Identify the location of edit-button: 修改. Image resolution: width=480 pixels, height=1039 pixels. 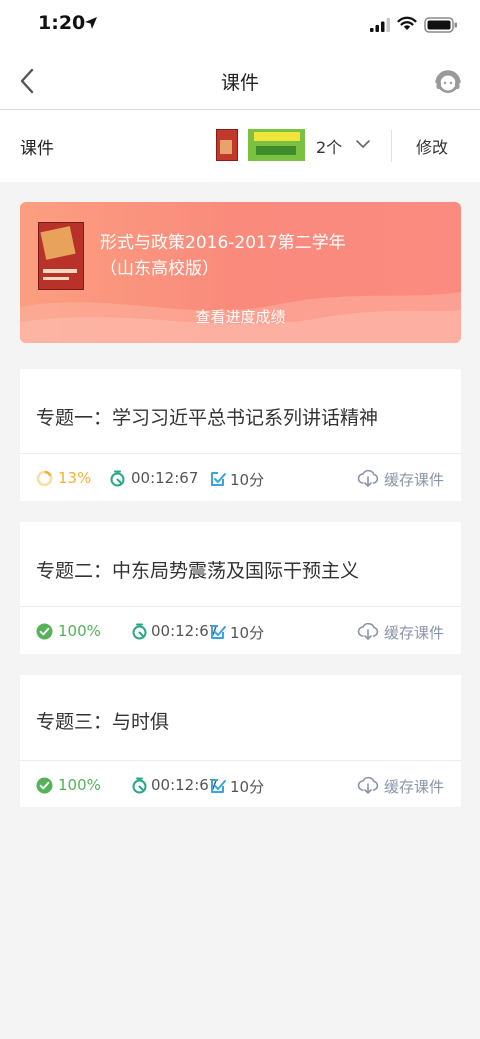
(432, 146).